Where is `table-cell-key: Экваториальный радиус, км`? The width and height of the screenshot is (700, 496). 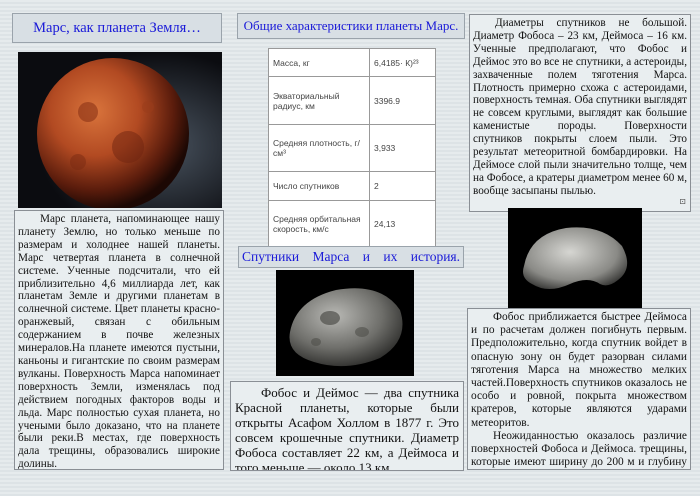 table-cell-key: Экваториальный радиус, км is located at coordinates (319, 100).